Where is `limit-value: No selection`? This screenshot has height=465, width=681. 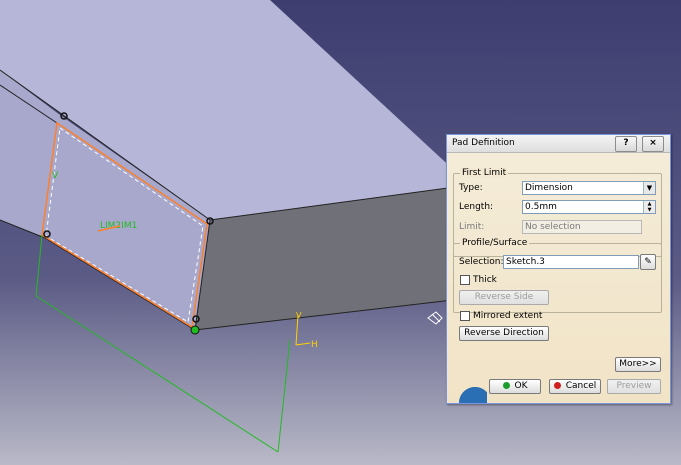 limit-value: No selection is located at coordinates (553, 227).